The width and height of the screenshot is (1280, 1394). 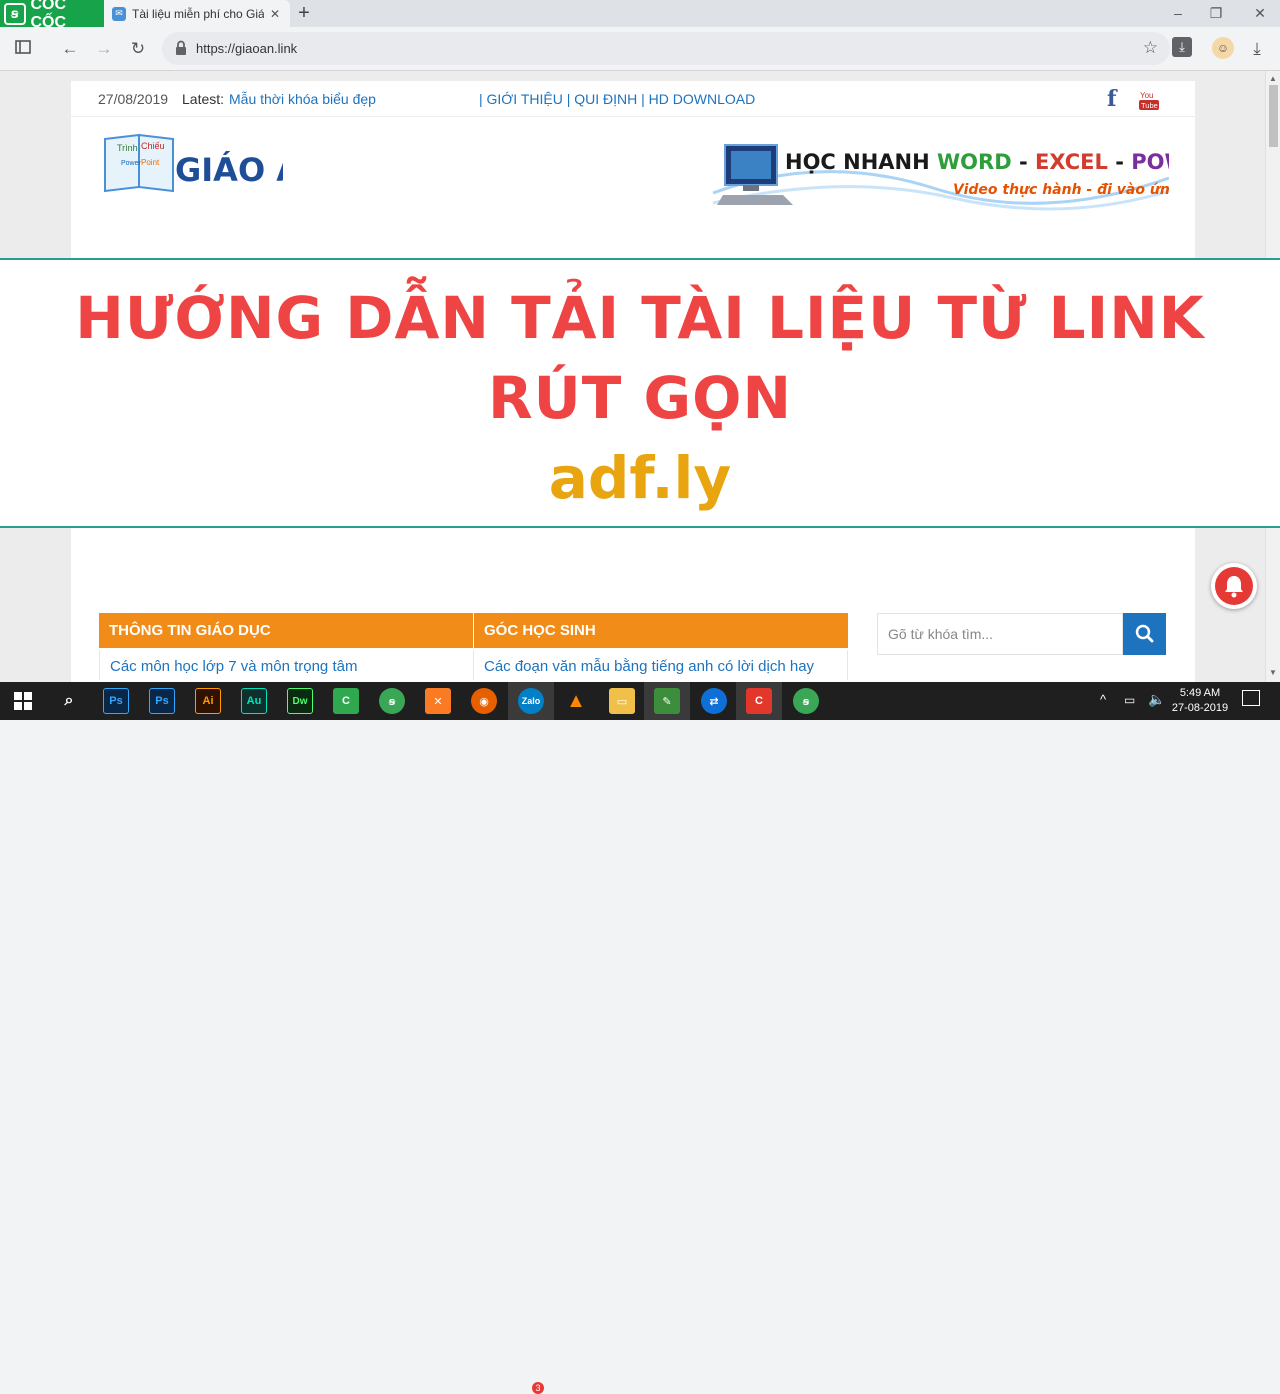 What do you see at coordinates (1273, 78) in the screenshot?
I see `scroll-up-icon: ▲` at bounding box center [1273, 78].